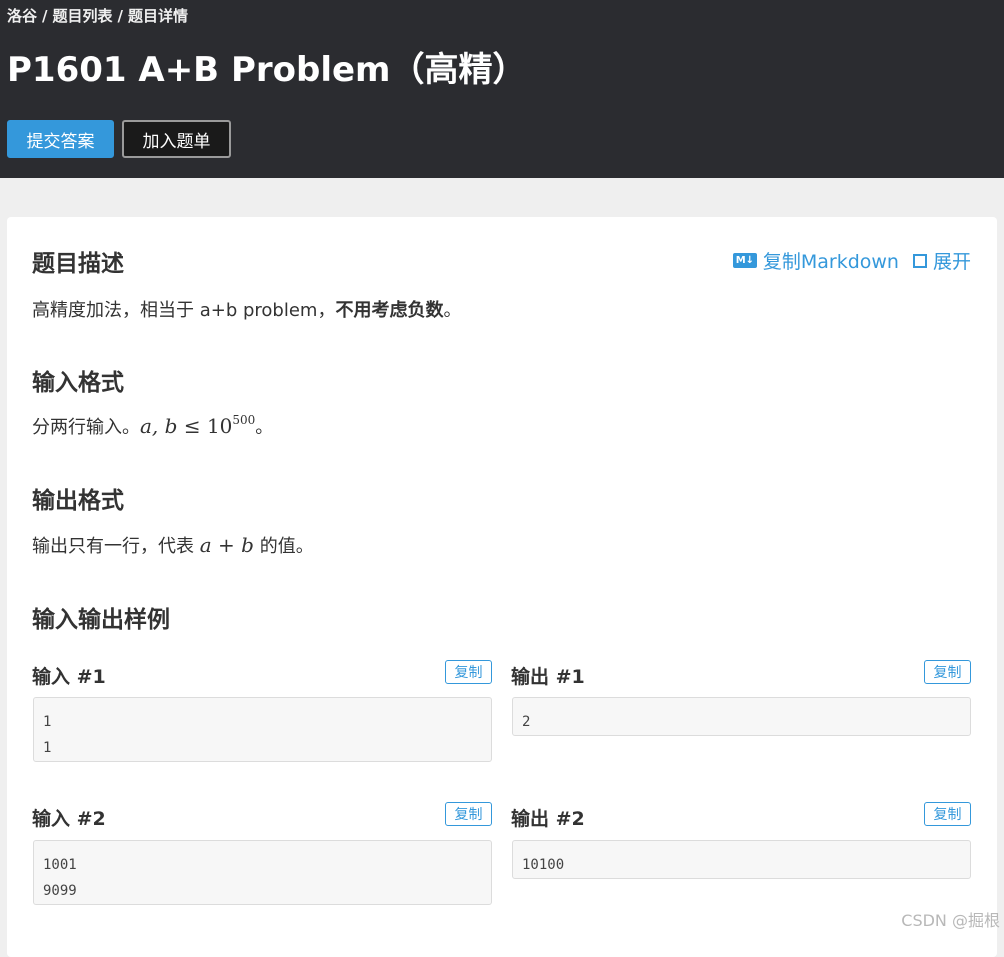 Image resolution: width=1004 pixels, height=957 pixels. Describe the element at coordinates (741, 716) in the screenshot. I see `sample-output-1: 2` at that location.